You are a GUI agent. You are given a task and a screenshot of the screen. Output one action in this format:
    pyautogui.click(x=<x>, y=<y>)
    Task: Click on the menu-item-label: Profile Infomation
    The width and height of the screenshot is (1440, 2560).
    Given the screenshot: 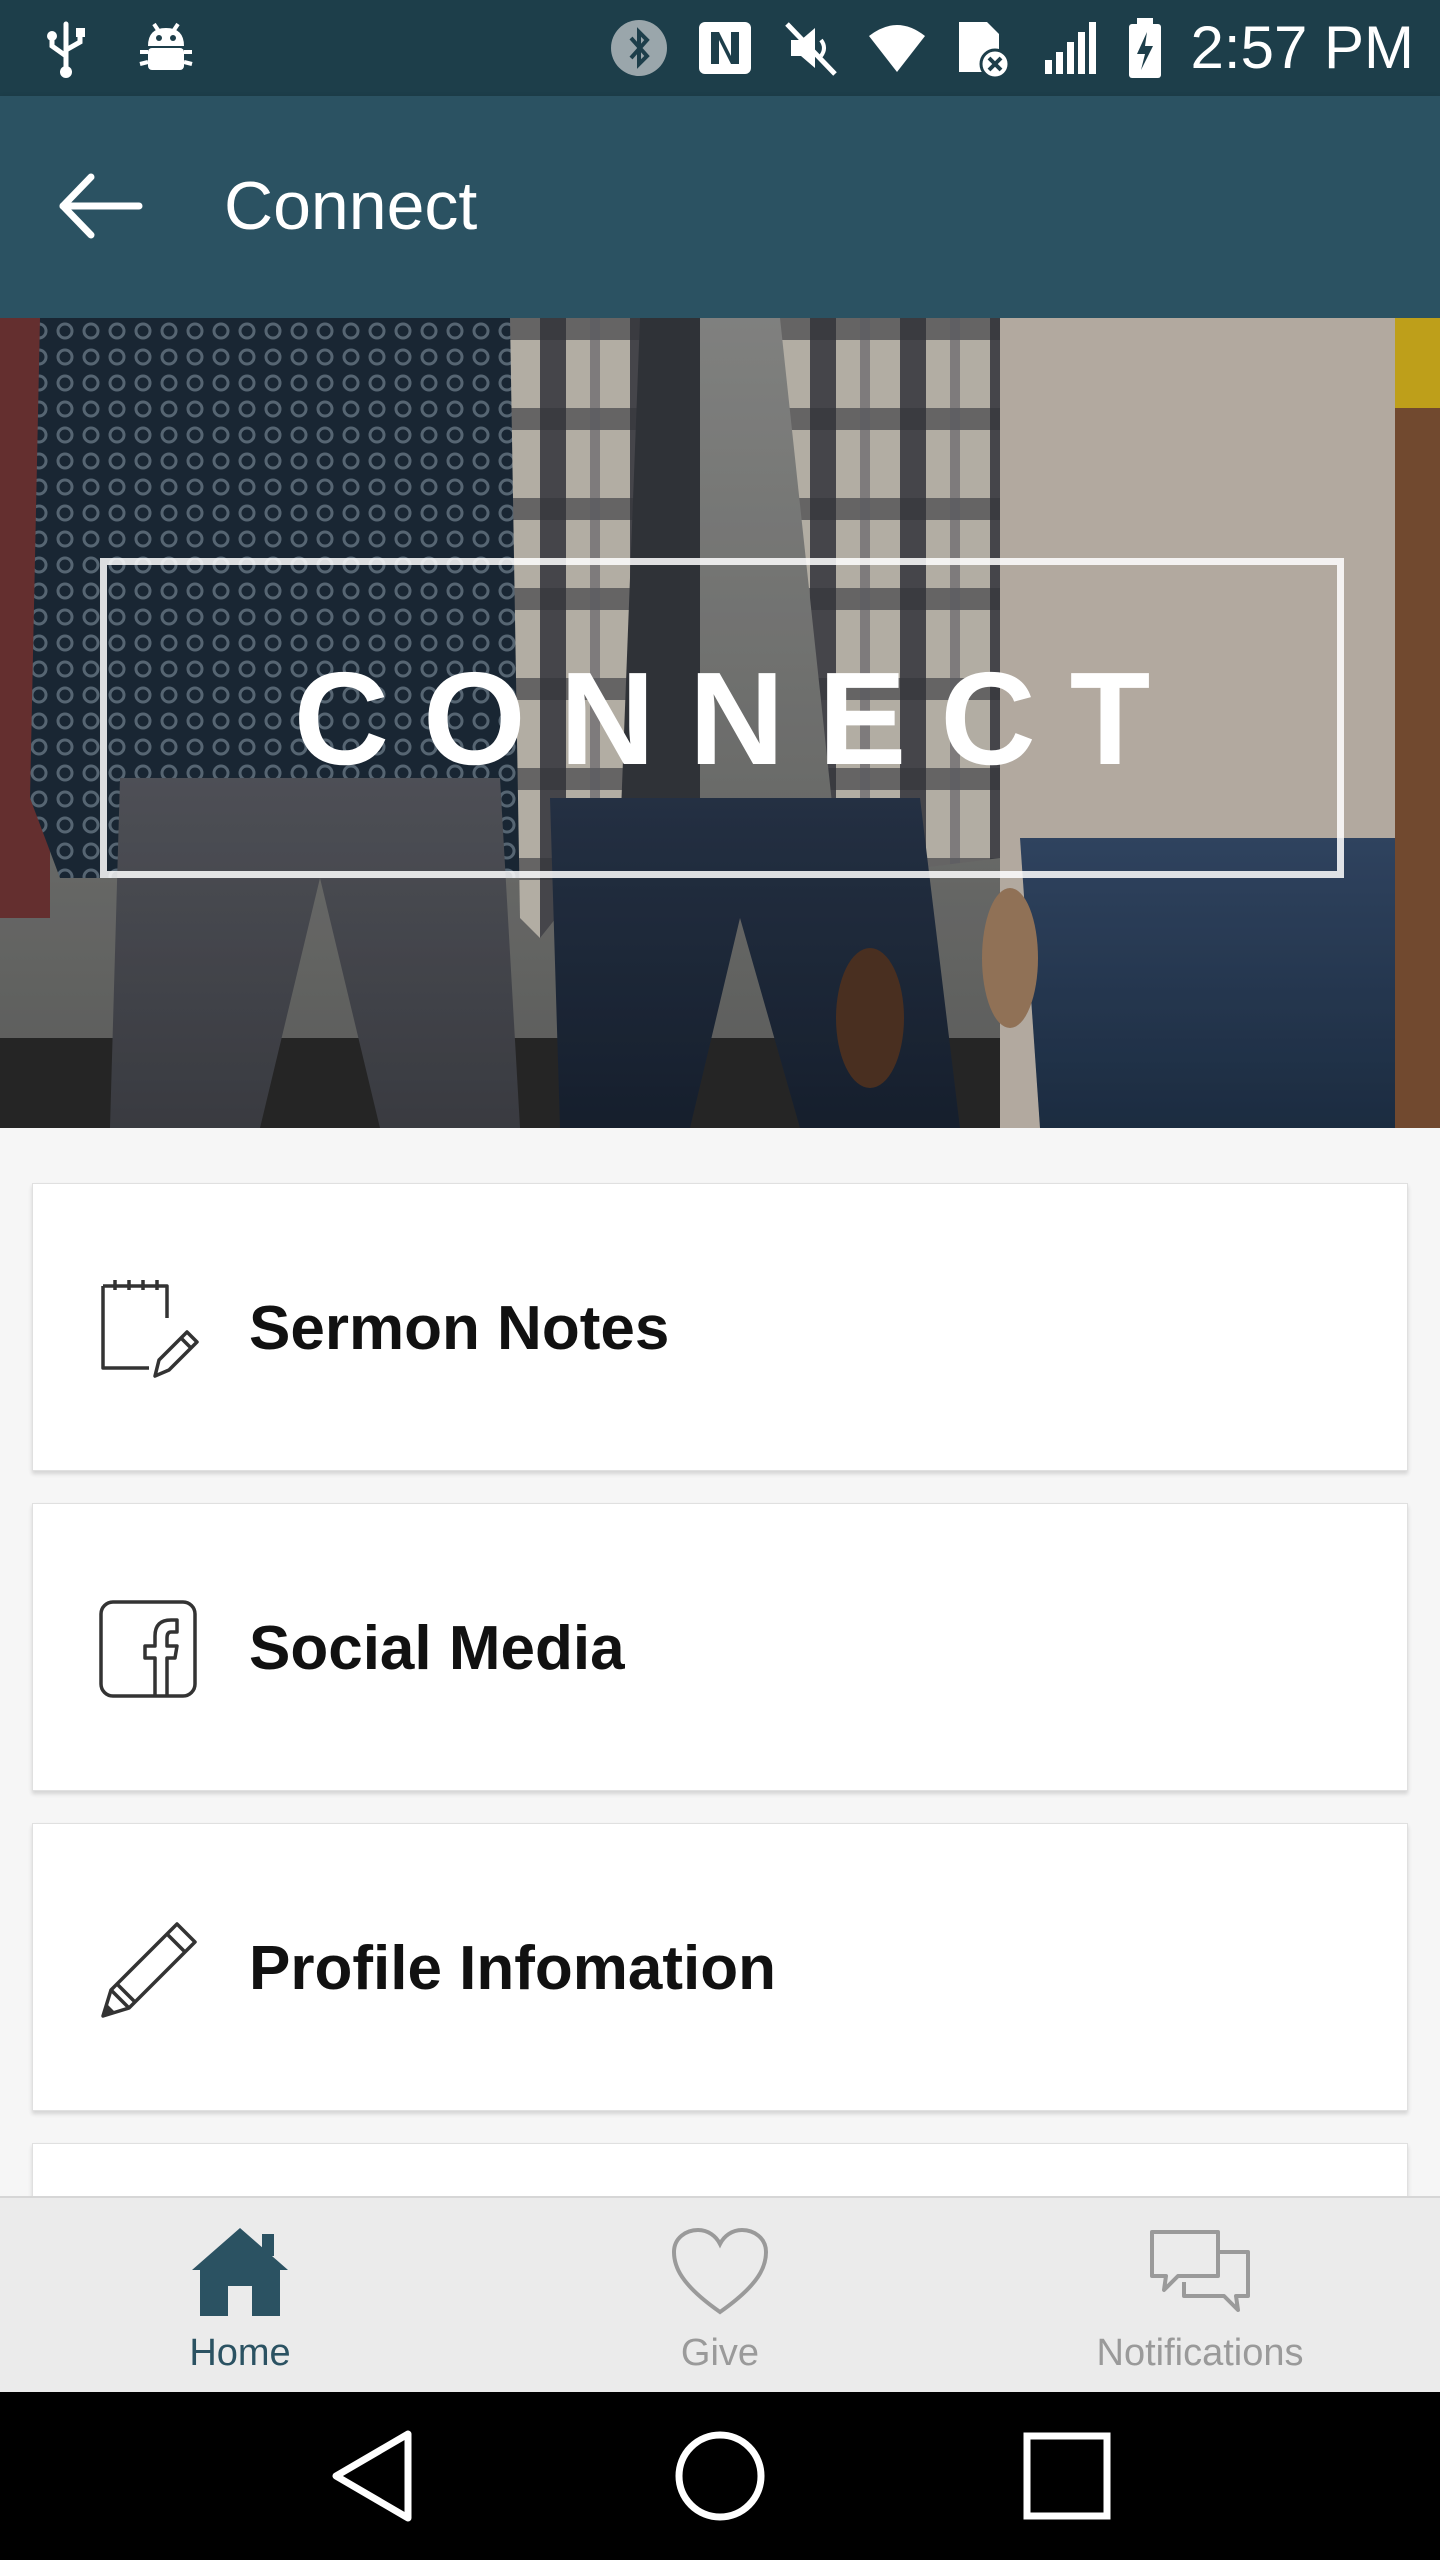 What is the action you would take?
    pyautogui.click(x=512, y=1968)
    